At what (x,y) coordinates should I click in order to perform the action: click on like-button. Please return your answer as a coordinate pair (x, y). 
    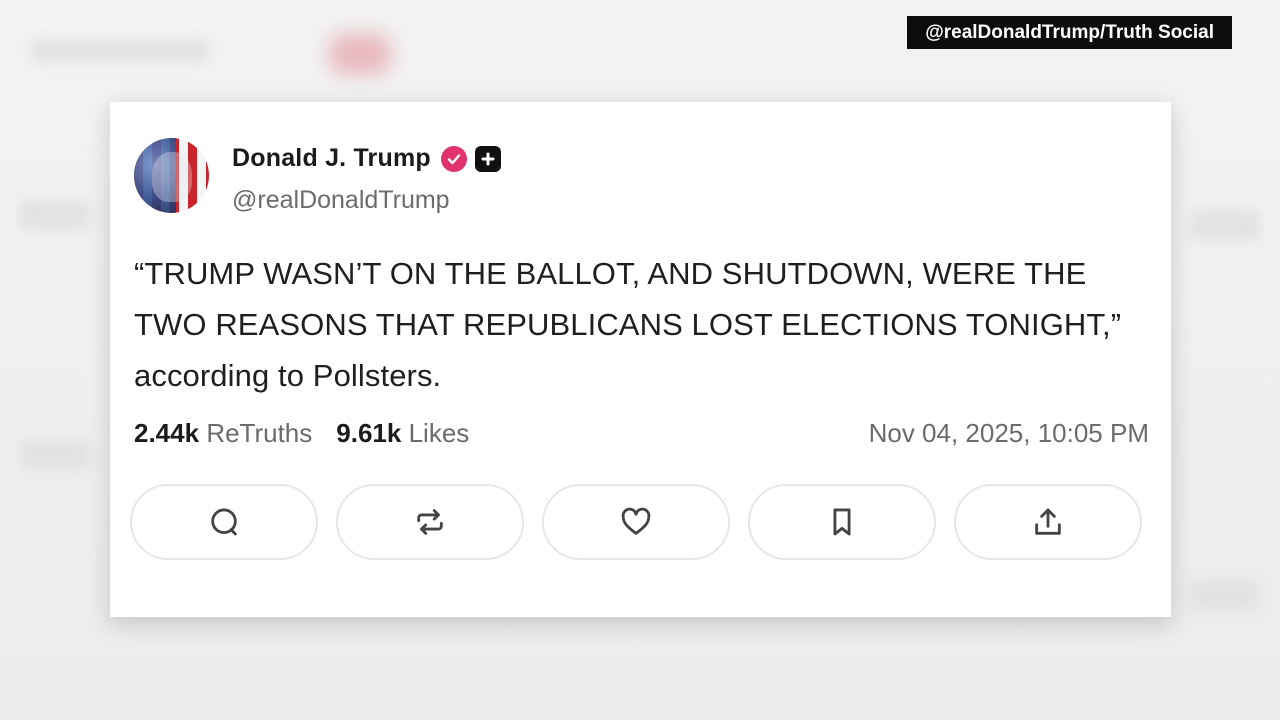
    Looking at the image, I should click on (636, 522).